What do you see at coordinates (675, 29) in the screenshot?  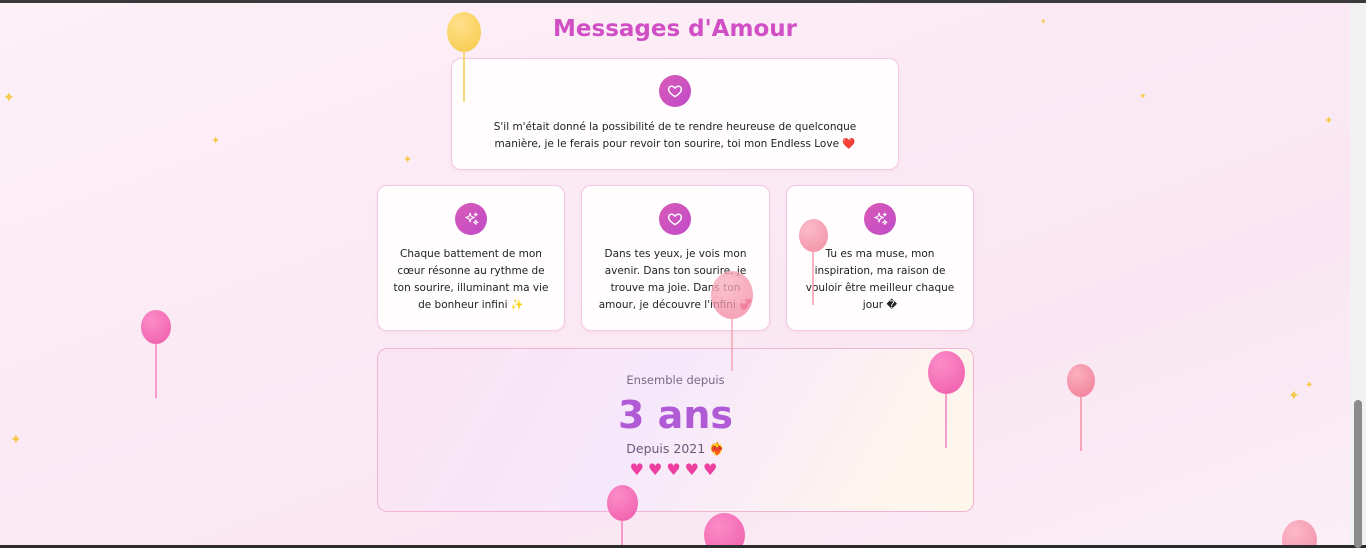 I see `page-title: Messages d'Amour` at bounding box center [675, 29].